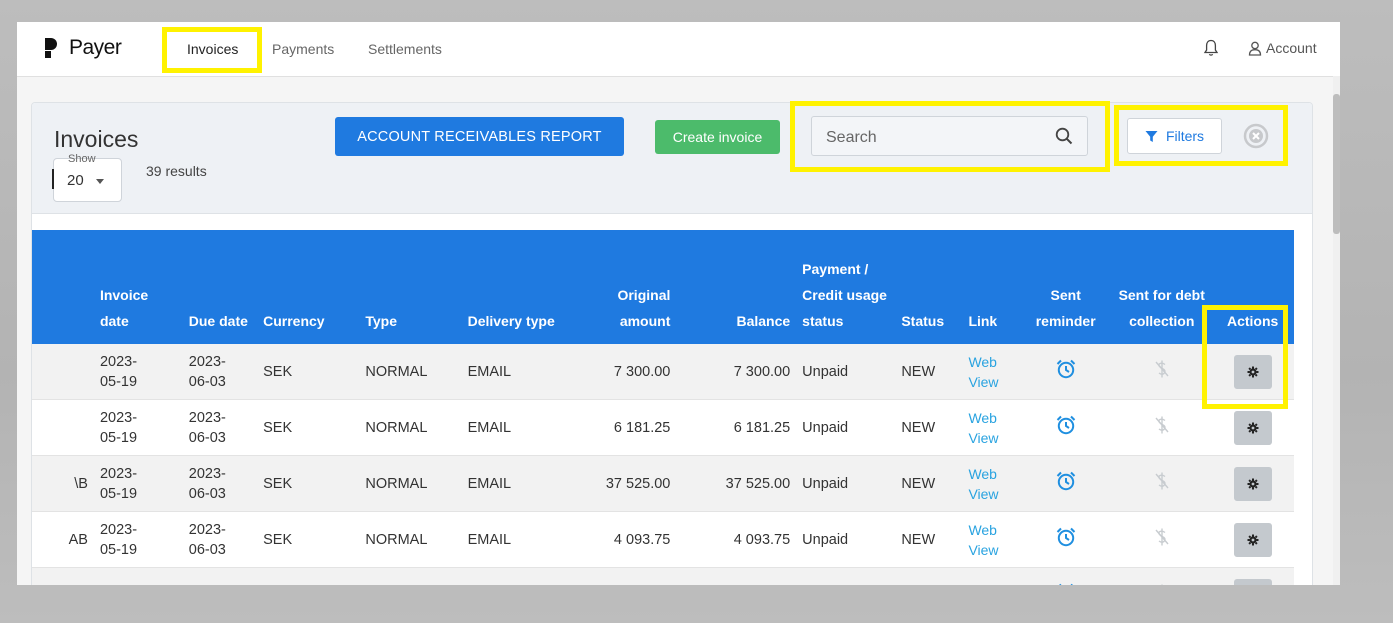 The image size is (1393, 623). What do you see at coordinates (82, 159) in the screenshot?
I see `page-size-label: Show` at bounding box center [82, 159].